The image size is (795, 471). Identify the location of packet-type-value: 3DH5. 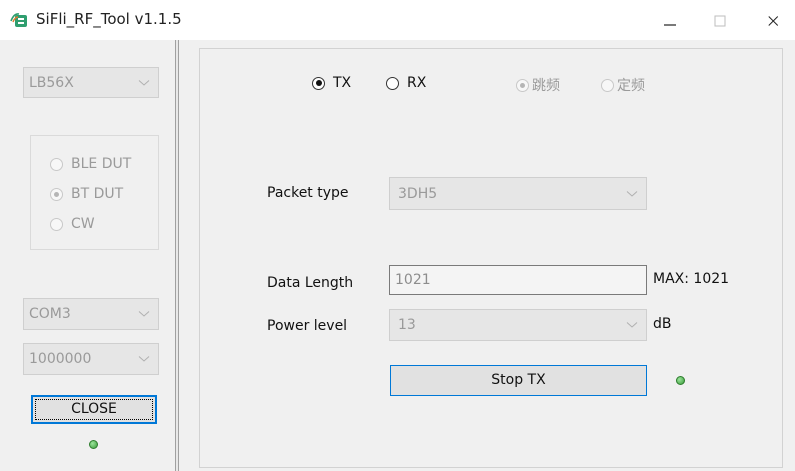
(418, 193).